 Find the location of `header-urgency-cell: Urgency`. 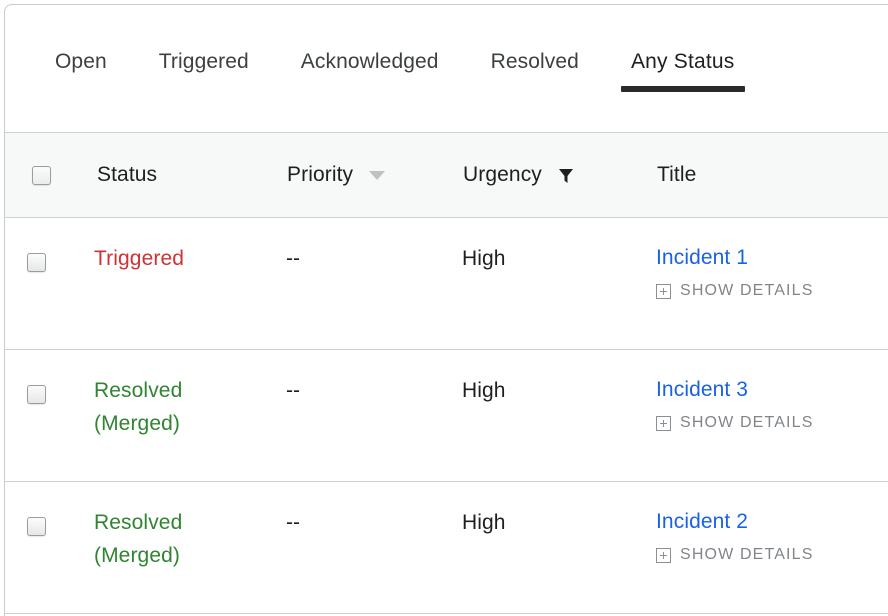

header-urgency-cell: Urgency is located at coordinates (559, 175).